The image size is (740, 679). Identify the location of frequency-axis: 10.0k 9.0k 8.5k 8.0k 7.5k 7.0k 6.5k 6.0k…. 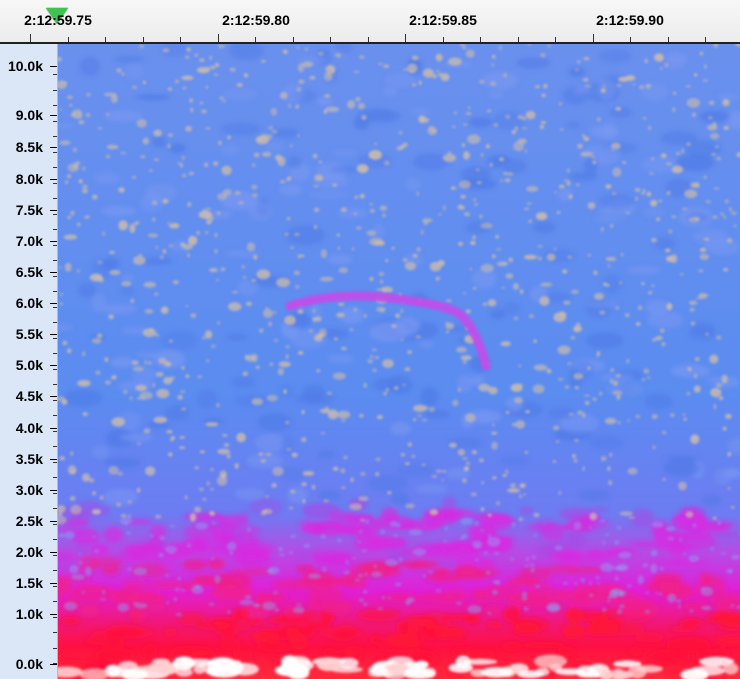
(29, 361).